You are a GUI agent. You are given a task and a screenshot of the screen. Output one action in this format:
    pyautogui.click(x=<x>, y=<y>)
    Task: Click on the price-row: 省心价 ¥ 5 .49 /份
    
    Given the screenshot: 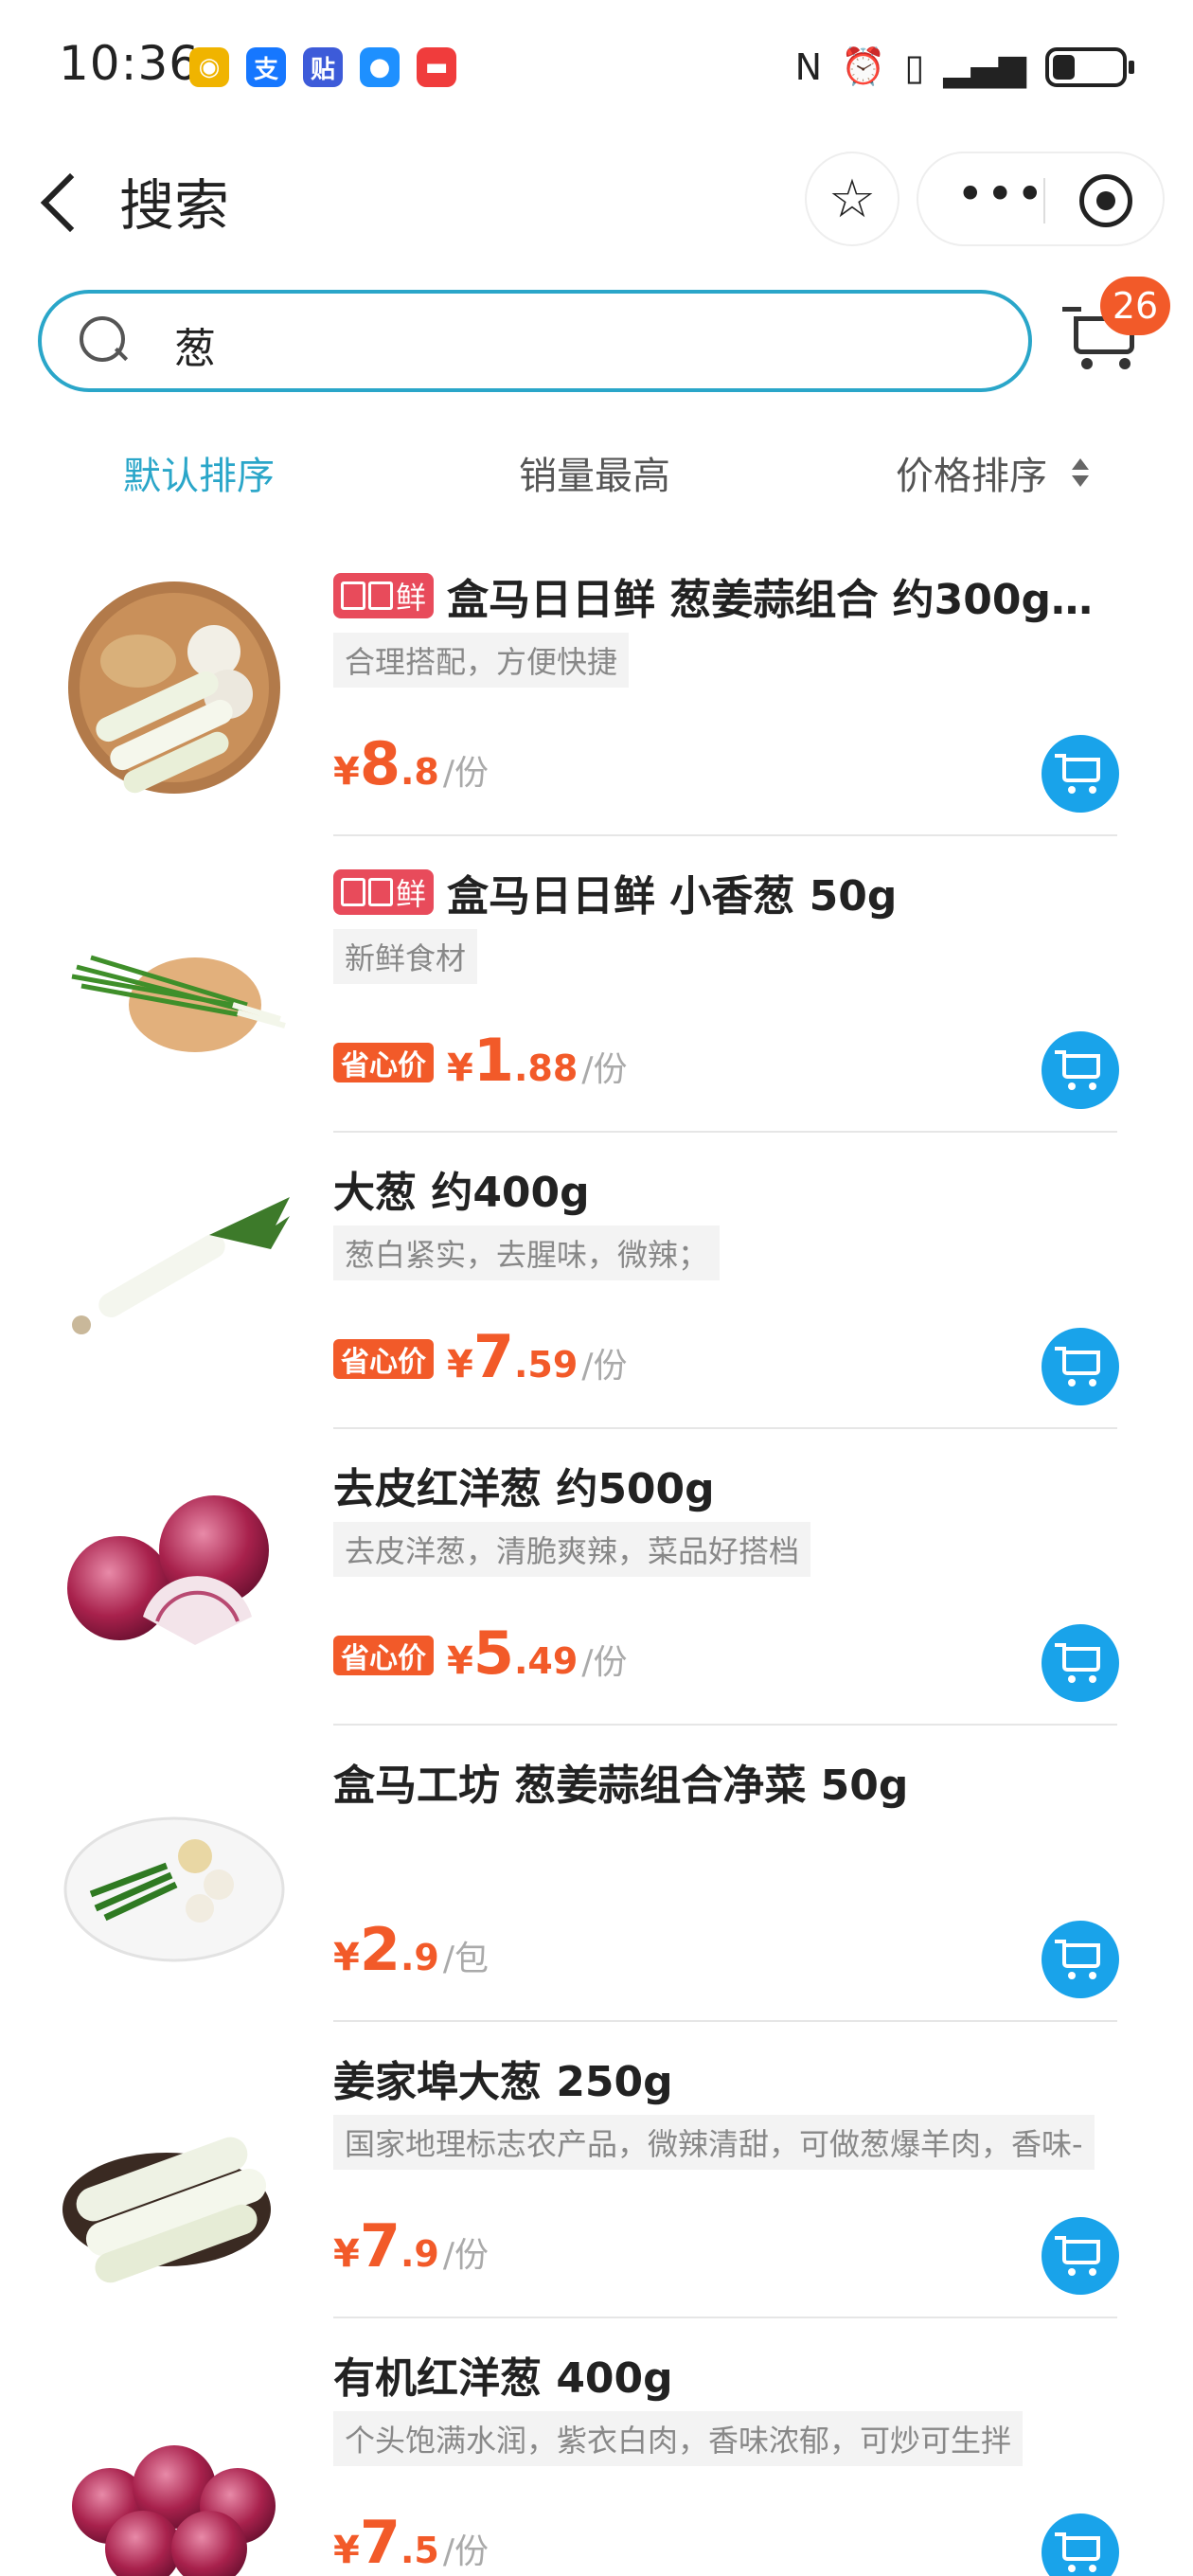 What is the action you would take?
    pyautogui.click(x=480, y=1653)
    